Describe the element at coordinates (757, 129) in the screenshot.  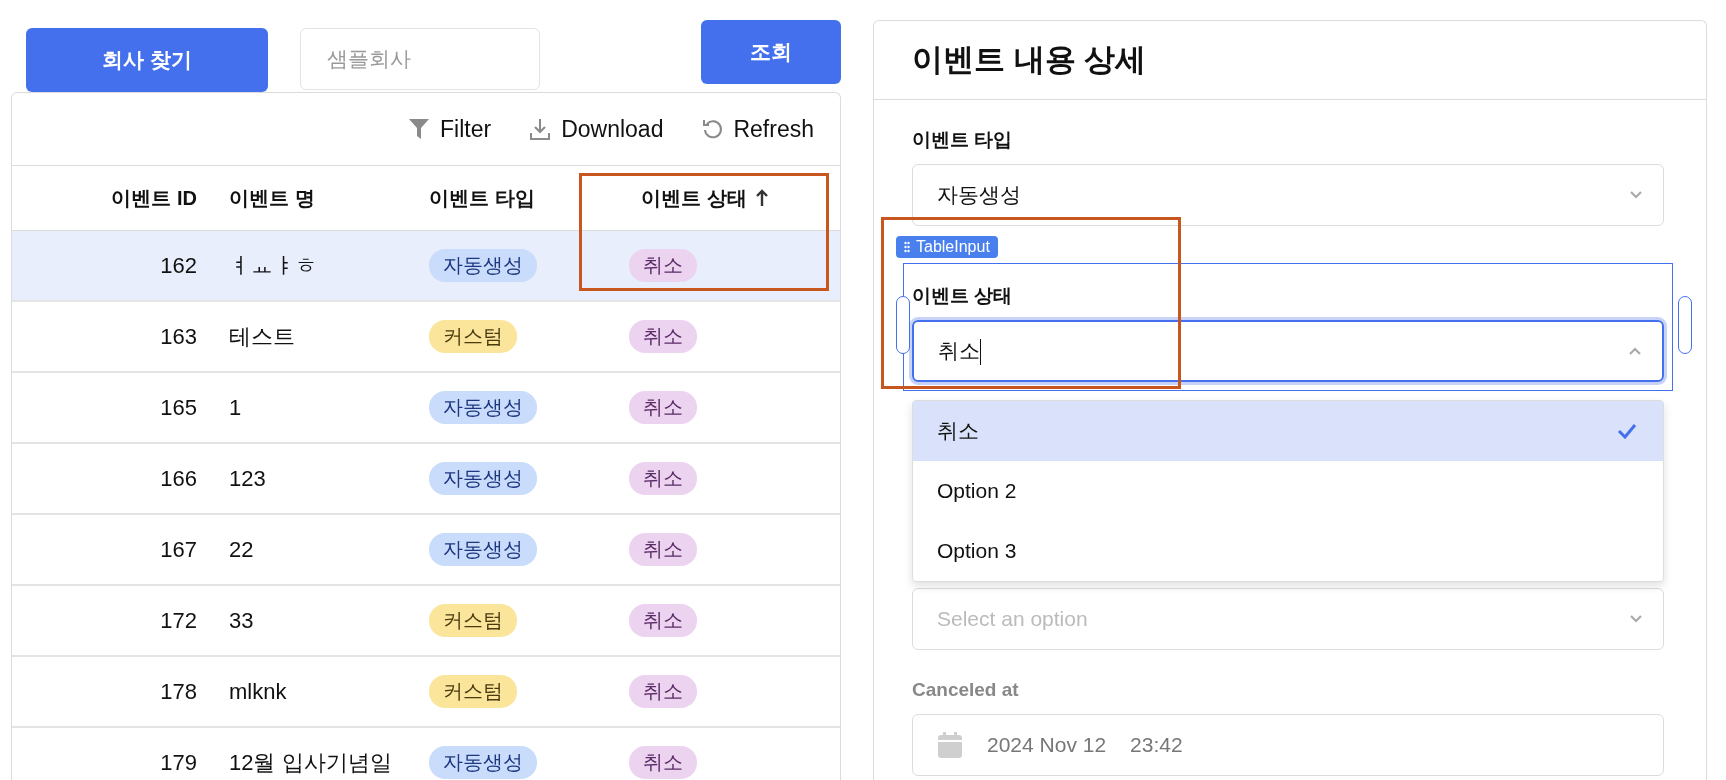
I see `refresh-button: Refresh` at that location.